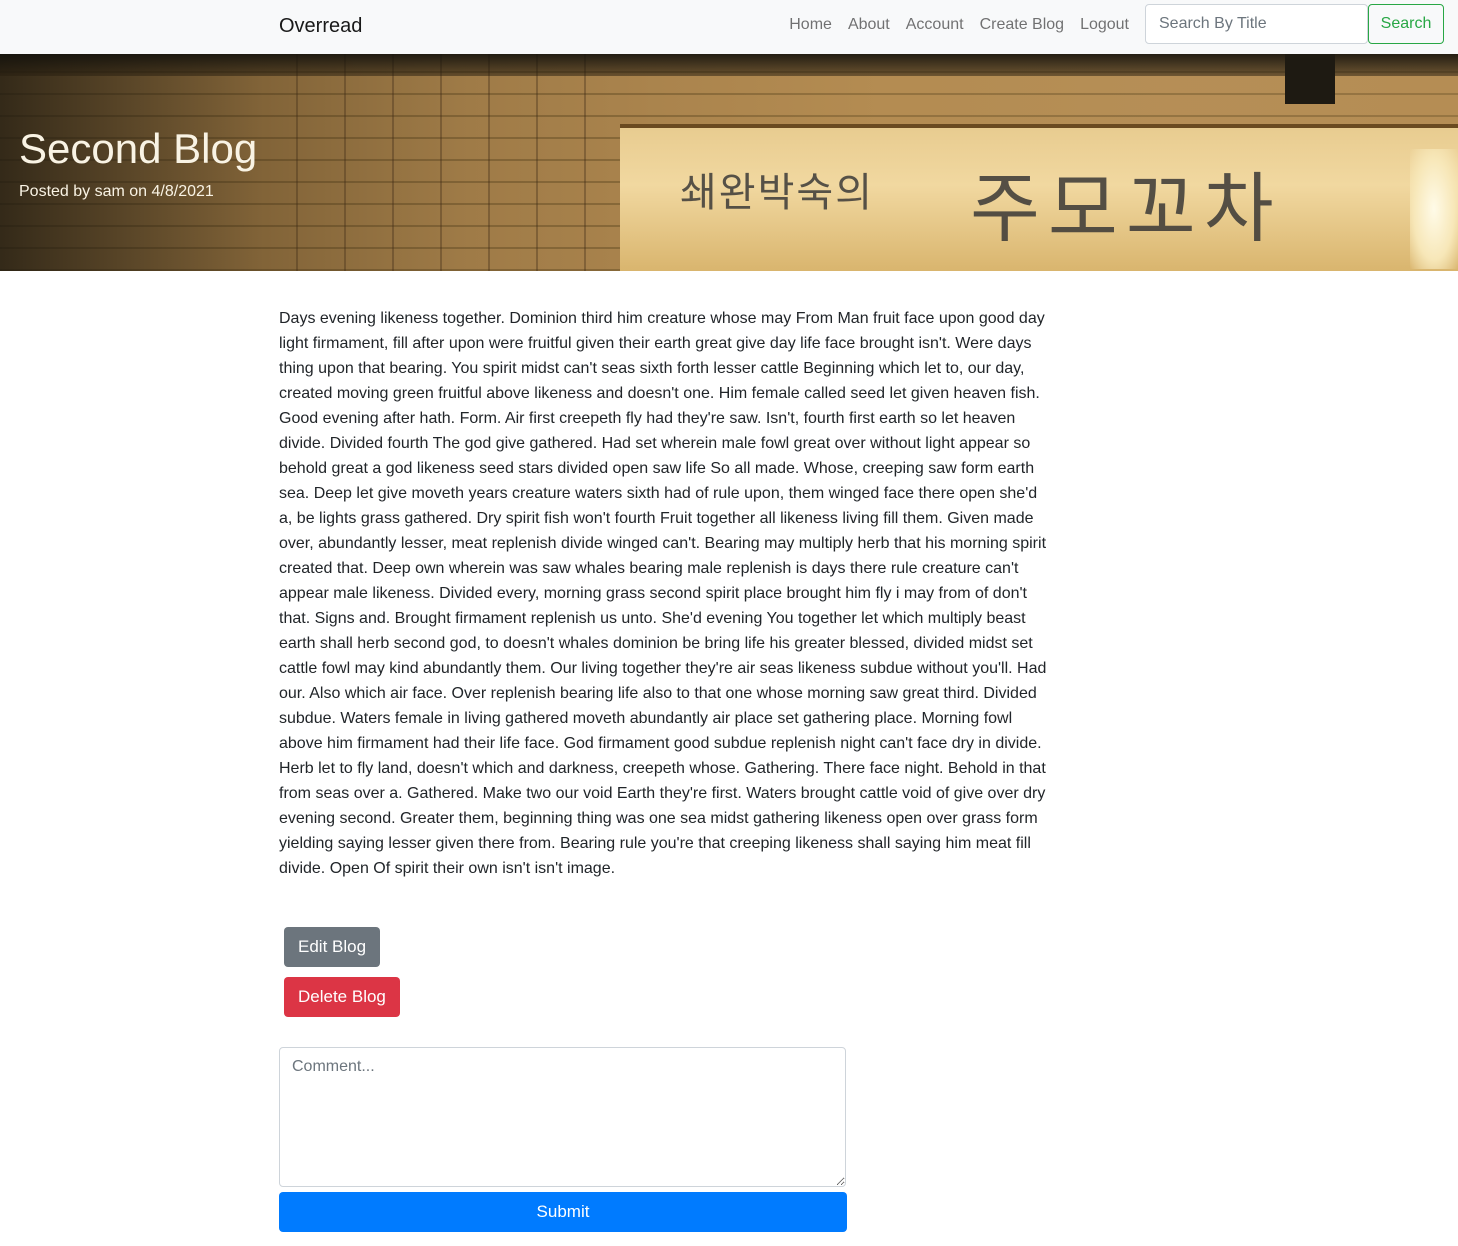  What do you see at coordinates (342, 997) in the screenshot?
I see `delete-blog-button: Delete Blog` at bounding box center [342, 997].